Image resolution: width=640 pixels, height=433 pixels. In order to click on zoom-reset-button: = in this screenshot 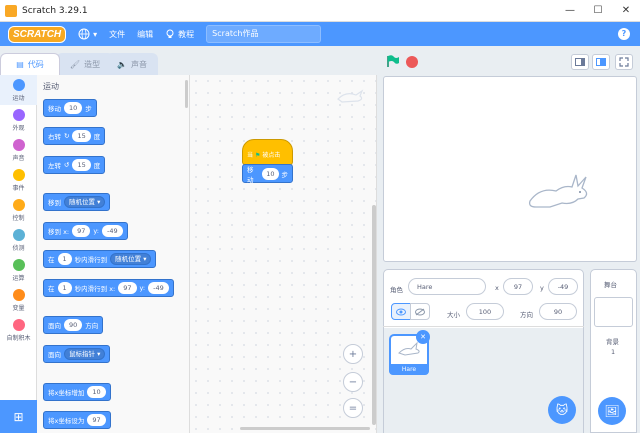, I will do `click(353, 408)`.